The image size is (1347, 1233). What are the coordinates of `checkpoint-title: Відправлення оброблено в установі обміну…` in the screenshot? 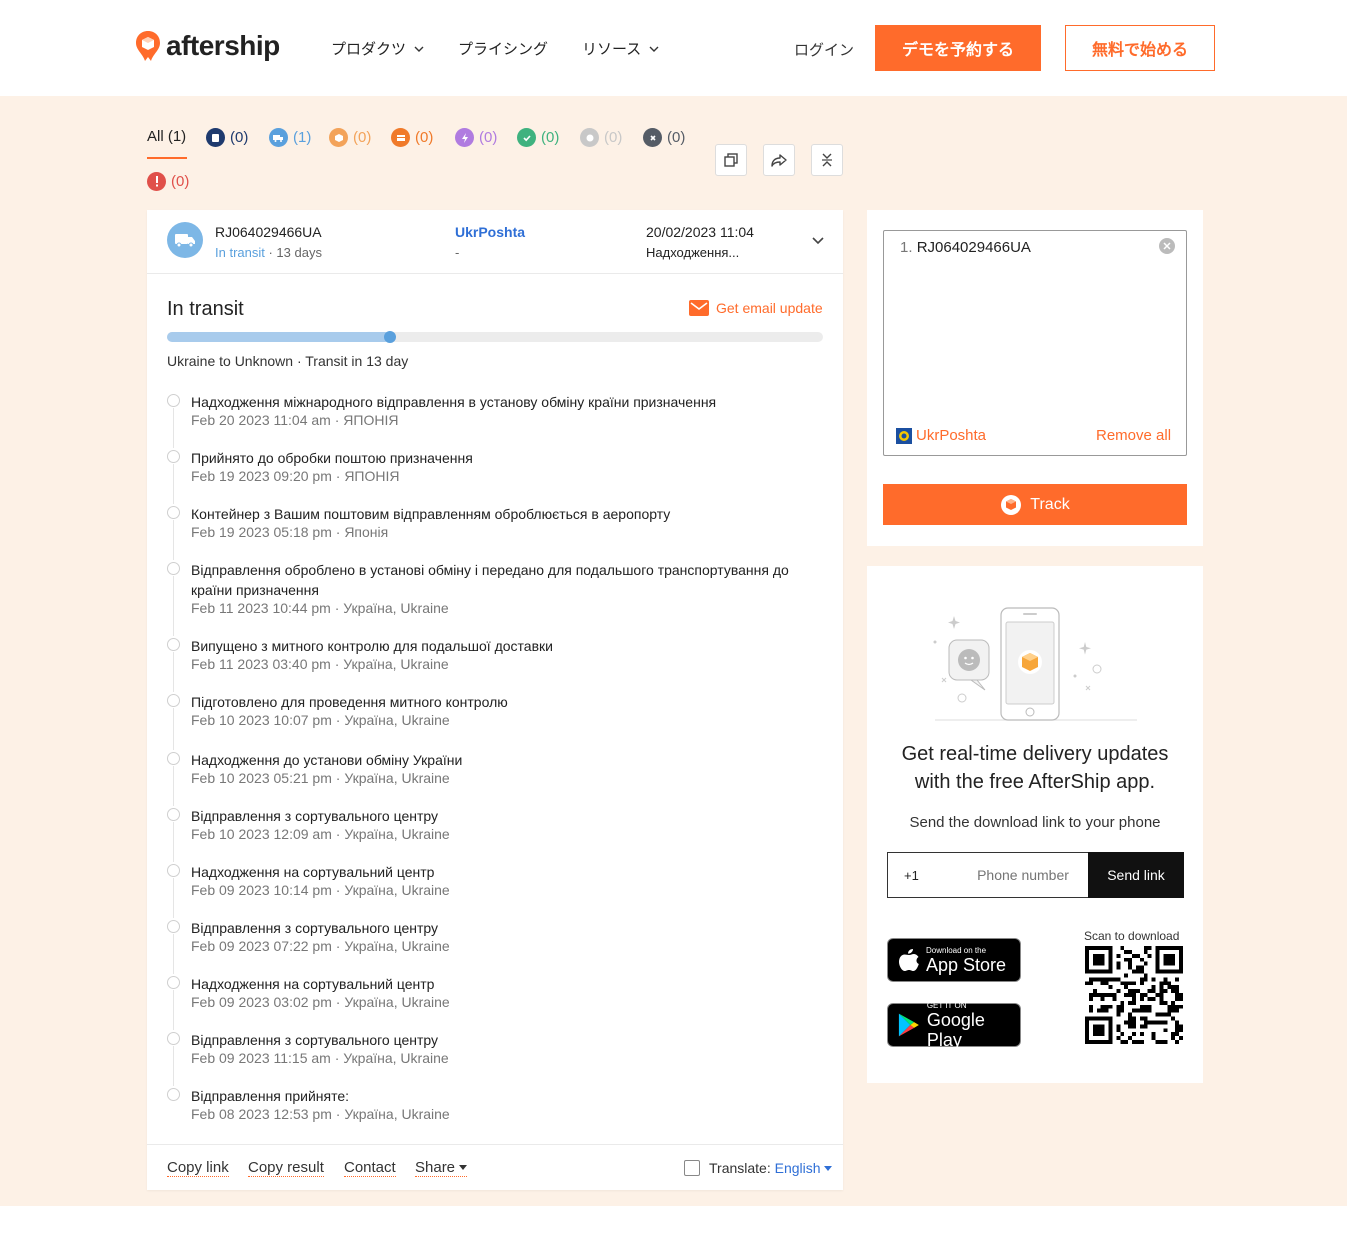 It's located at (490, 580).